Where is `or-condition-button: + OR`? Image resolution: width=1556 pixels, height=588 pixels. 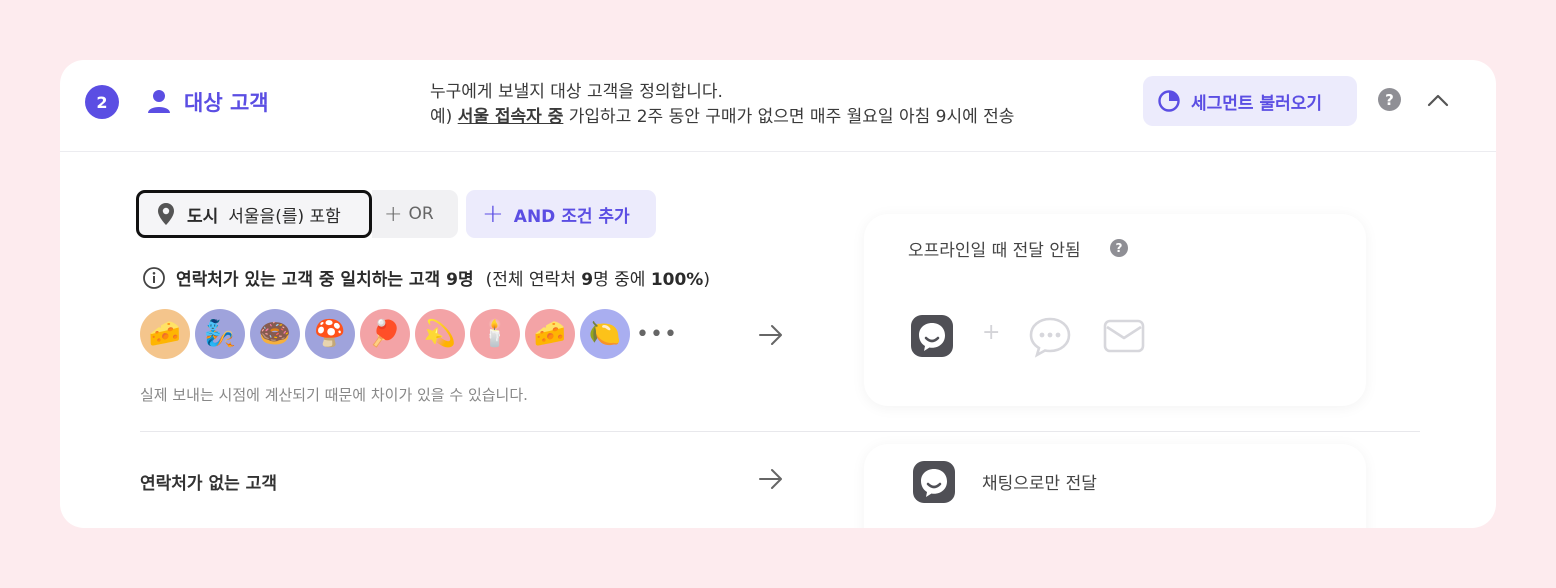 or-condition-button: + OR is located at coordinates (415, 214).